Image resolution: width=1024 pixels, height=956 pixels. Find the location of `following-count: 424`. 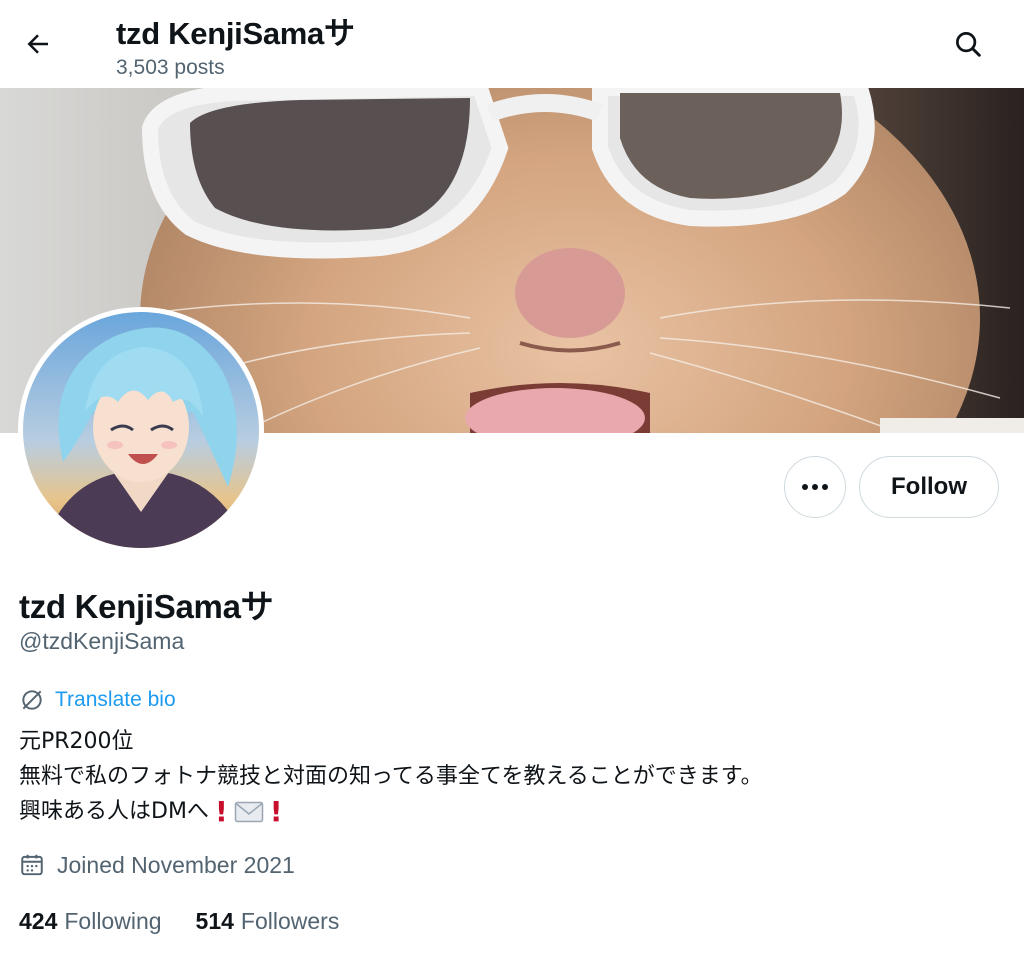

following-count: 424 is located at coordinates (38, 921).